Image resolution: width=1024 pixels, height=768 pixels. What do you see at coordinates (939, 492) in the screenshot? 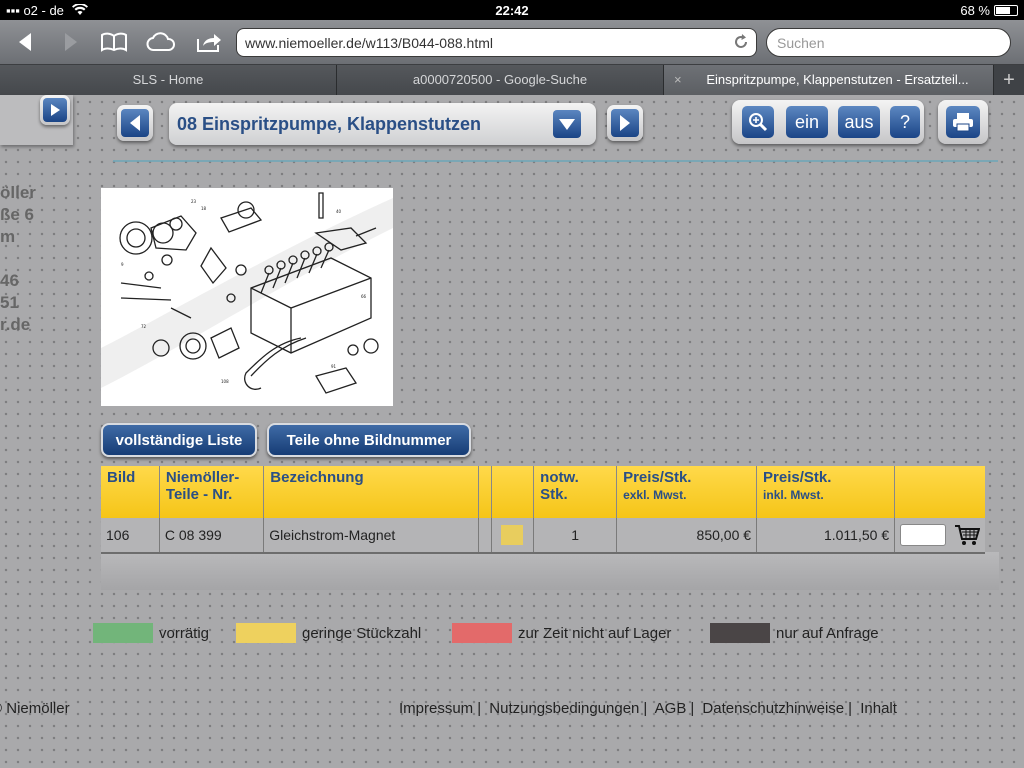
I see `col-header-cart` at bounding box center [939, 492].